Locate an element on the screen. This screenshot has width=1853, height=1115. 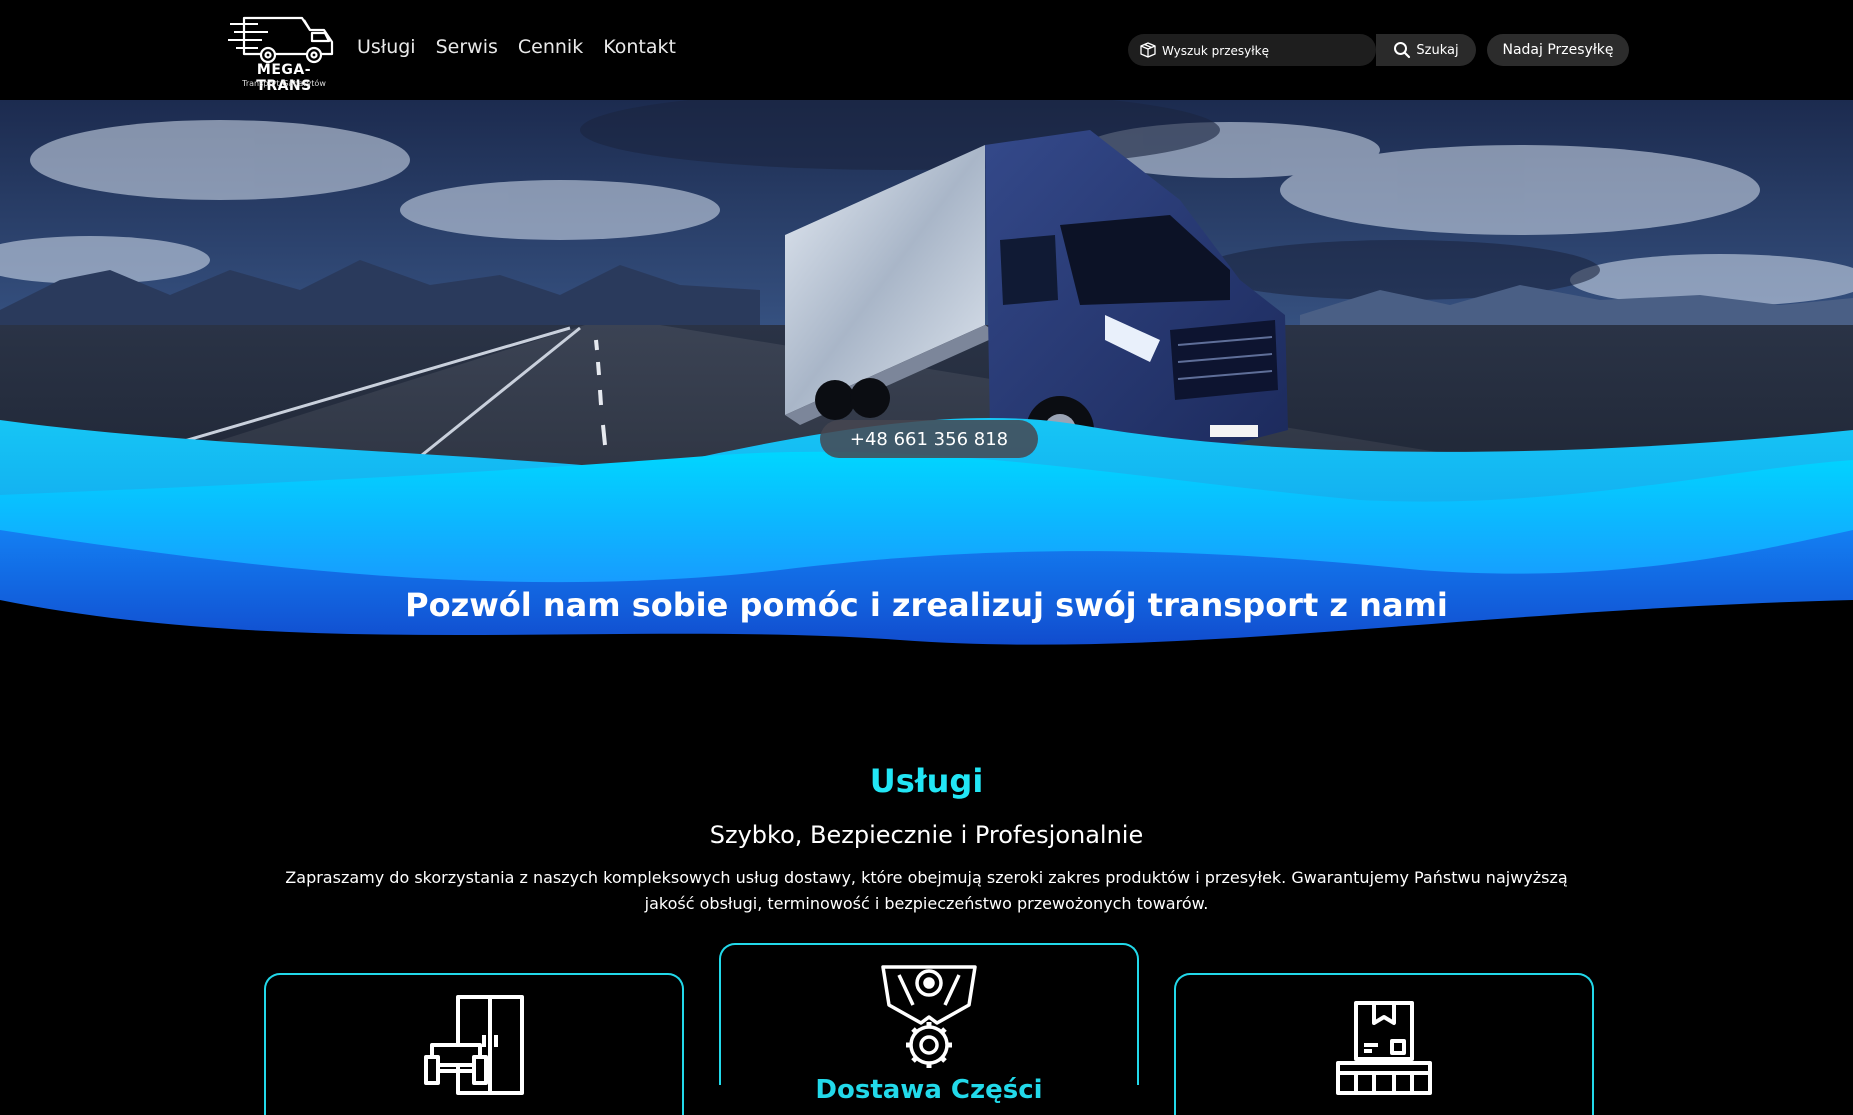
search-icon is located at coordinates (1402, 50).